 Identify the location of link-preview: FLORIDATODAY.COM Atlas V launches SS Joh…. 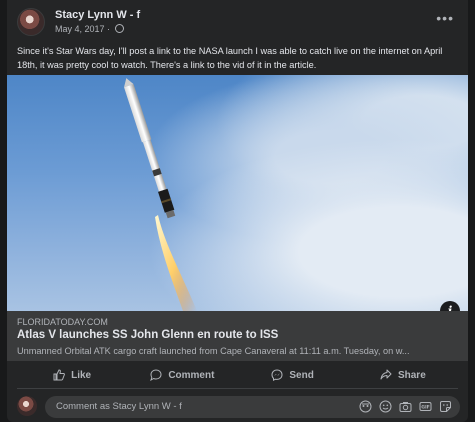
(237, 336).